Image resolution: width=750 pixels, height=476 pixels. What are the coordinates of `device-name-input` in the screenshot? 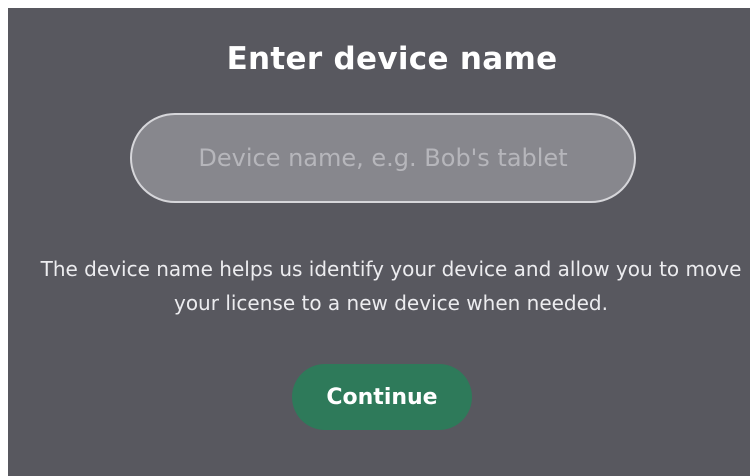 It's located at (383, 158).